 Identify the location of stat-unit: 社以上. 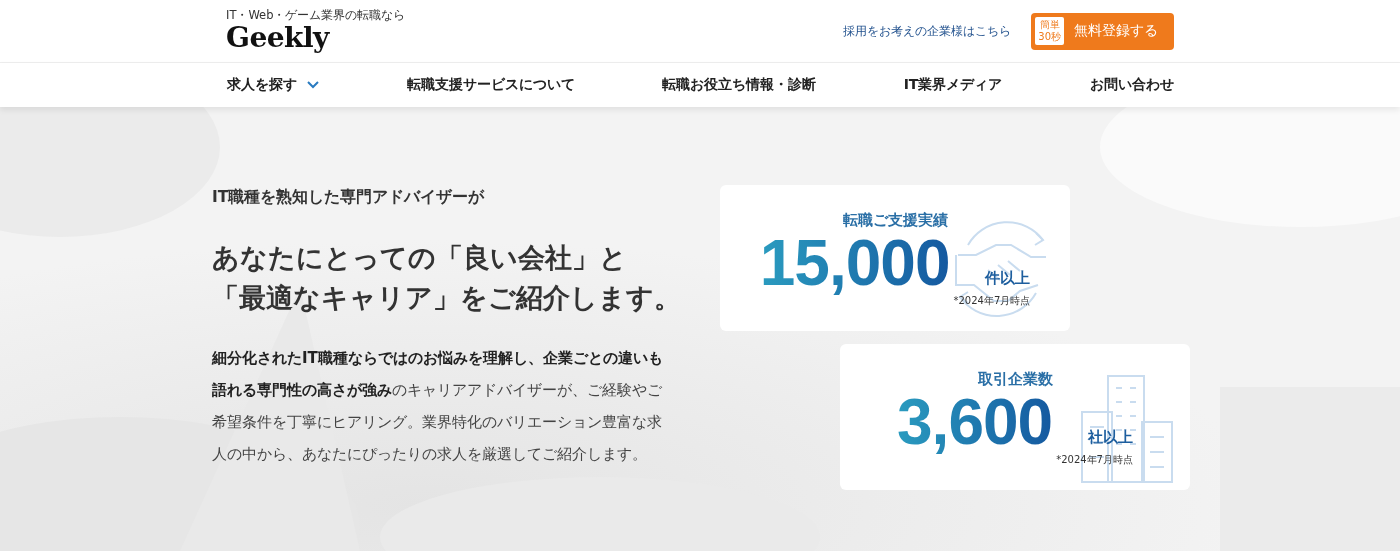
(1110, 437).